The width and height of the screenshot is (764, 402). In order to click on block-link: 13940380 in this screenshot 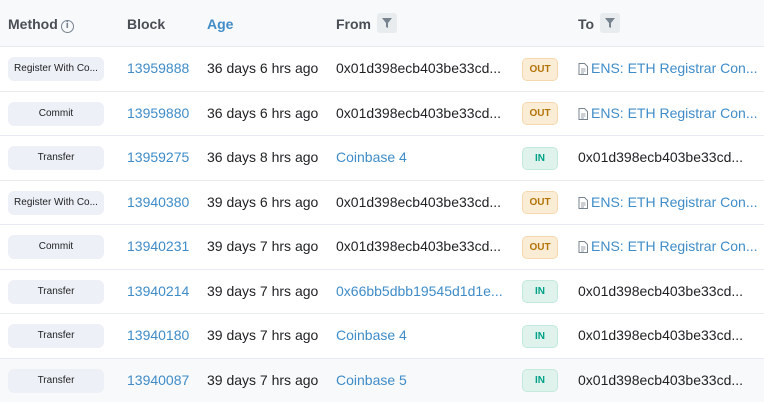, I will do `click(158, 202)`.